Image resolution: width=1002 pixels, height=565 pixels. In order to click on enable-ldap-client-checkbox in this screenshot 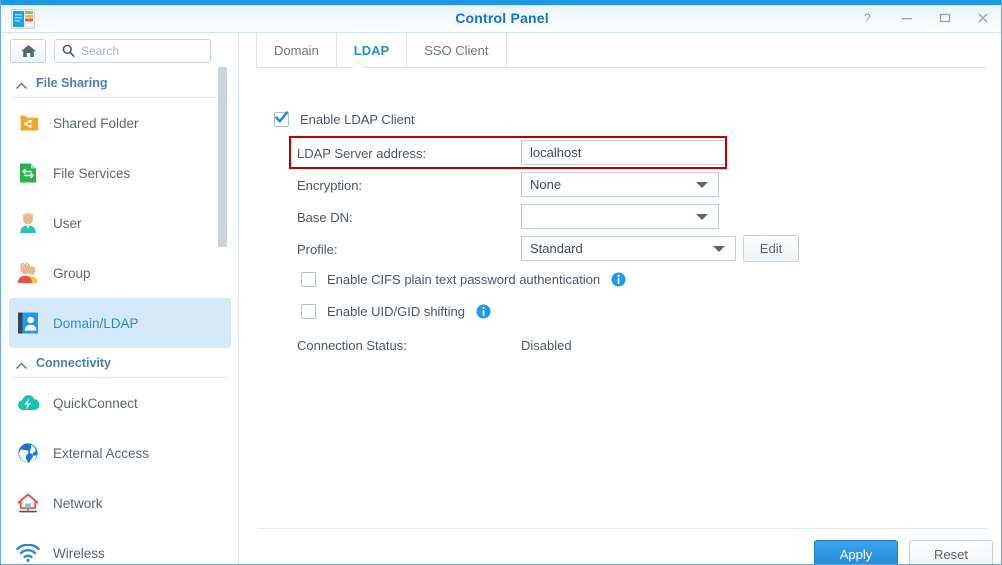, I will do `click(281, 119)`.